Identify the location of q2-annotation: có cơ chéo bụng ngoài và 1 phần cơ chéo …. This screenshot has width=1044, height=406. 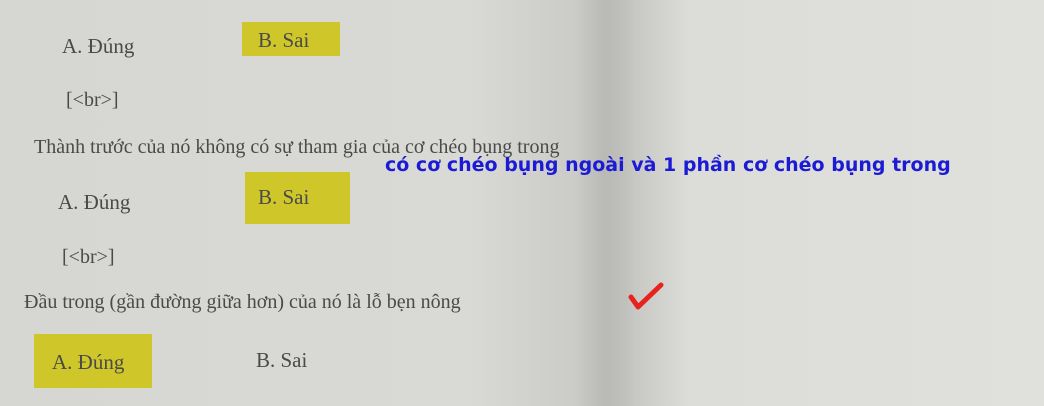
(668, 165).